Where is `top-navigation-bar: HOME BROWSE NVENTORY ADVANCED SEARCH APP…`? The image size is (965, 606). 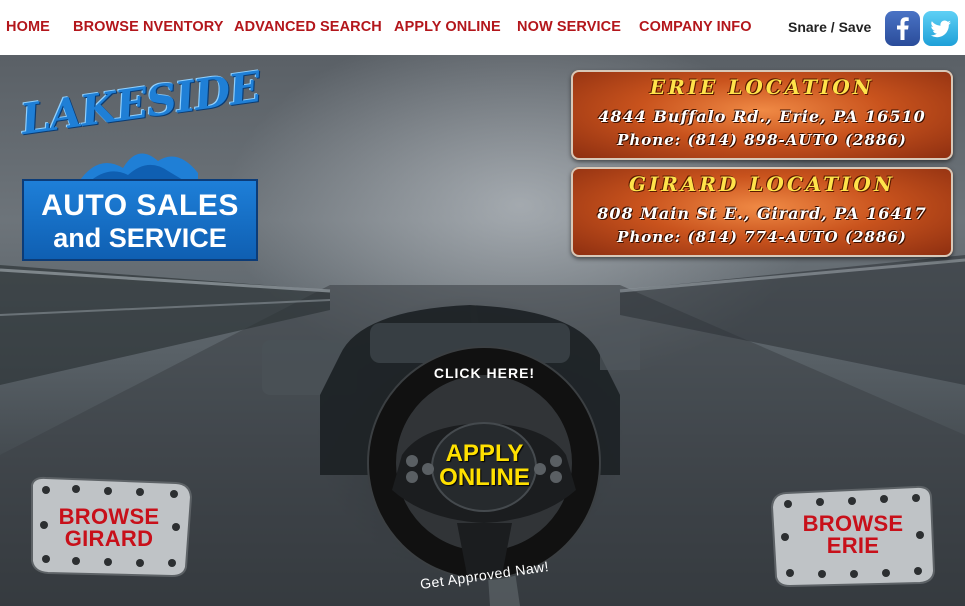
top-navigation-bar: HOME BROWSE NVENTORY ADVANCED SEARCH APP… is located at coordinates (482, 27).